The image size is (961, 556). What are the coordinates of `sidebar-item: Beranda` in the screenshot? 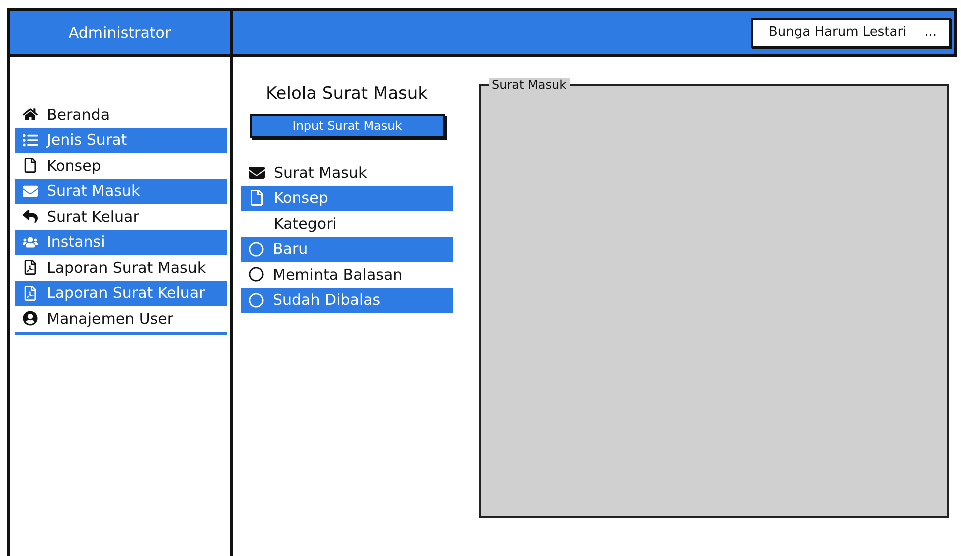 It's located at (121, 115).